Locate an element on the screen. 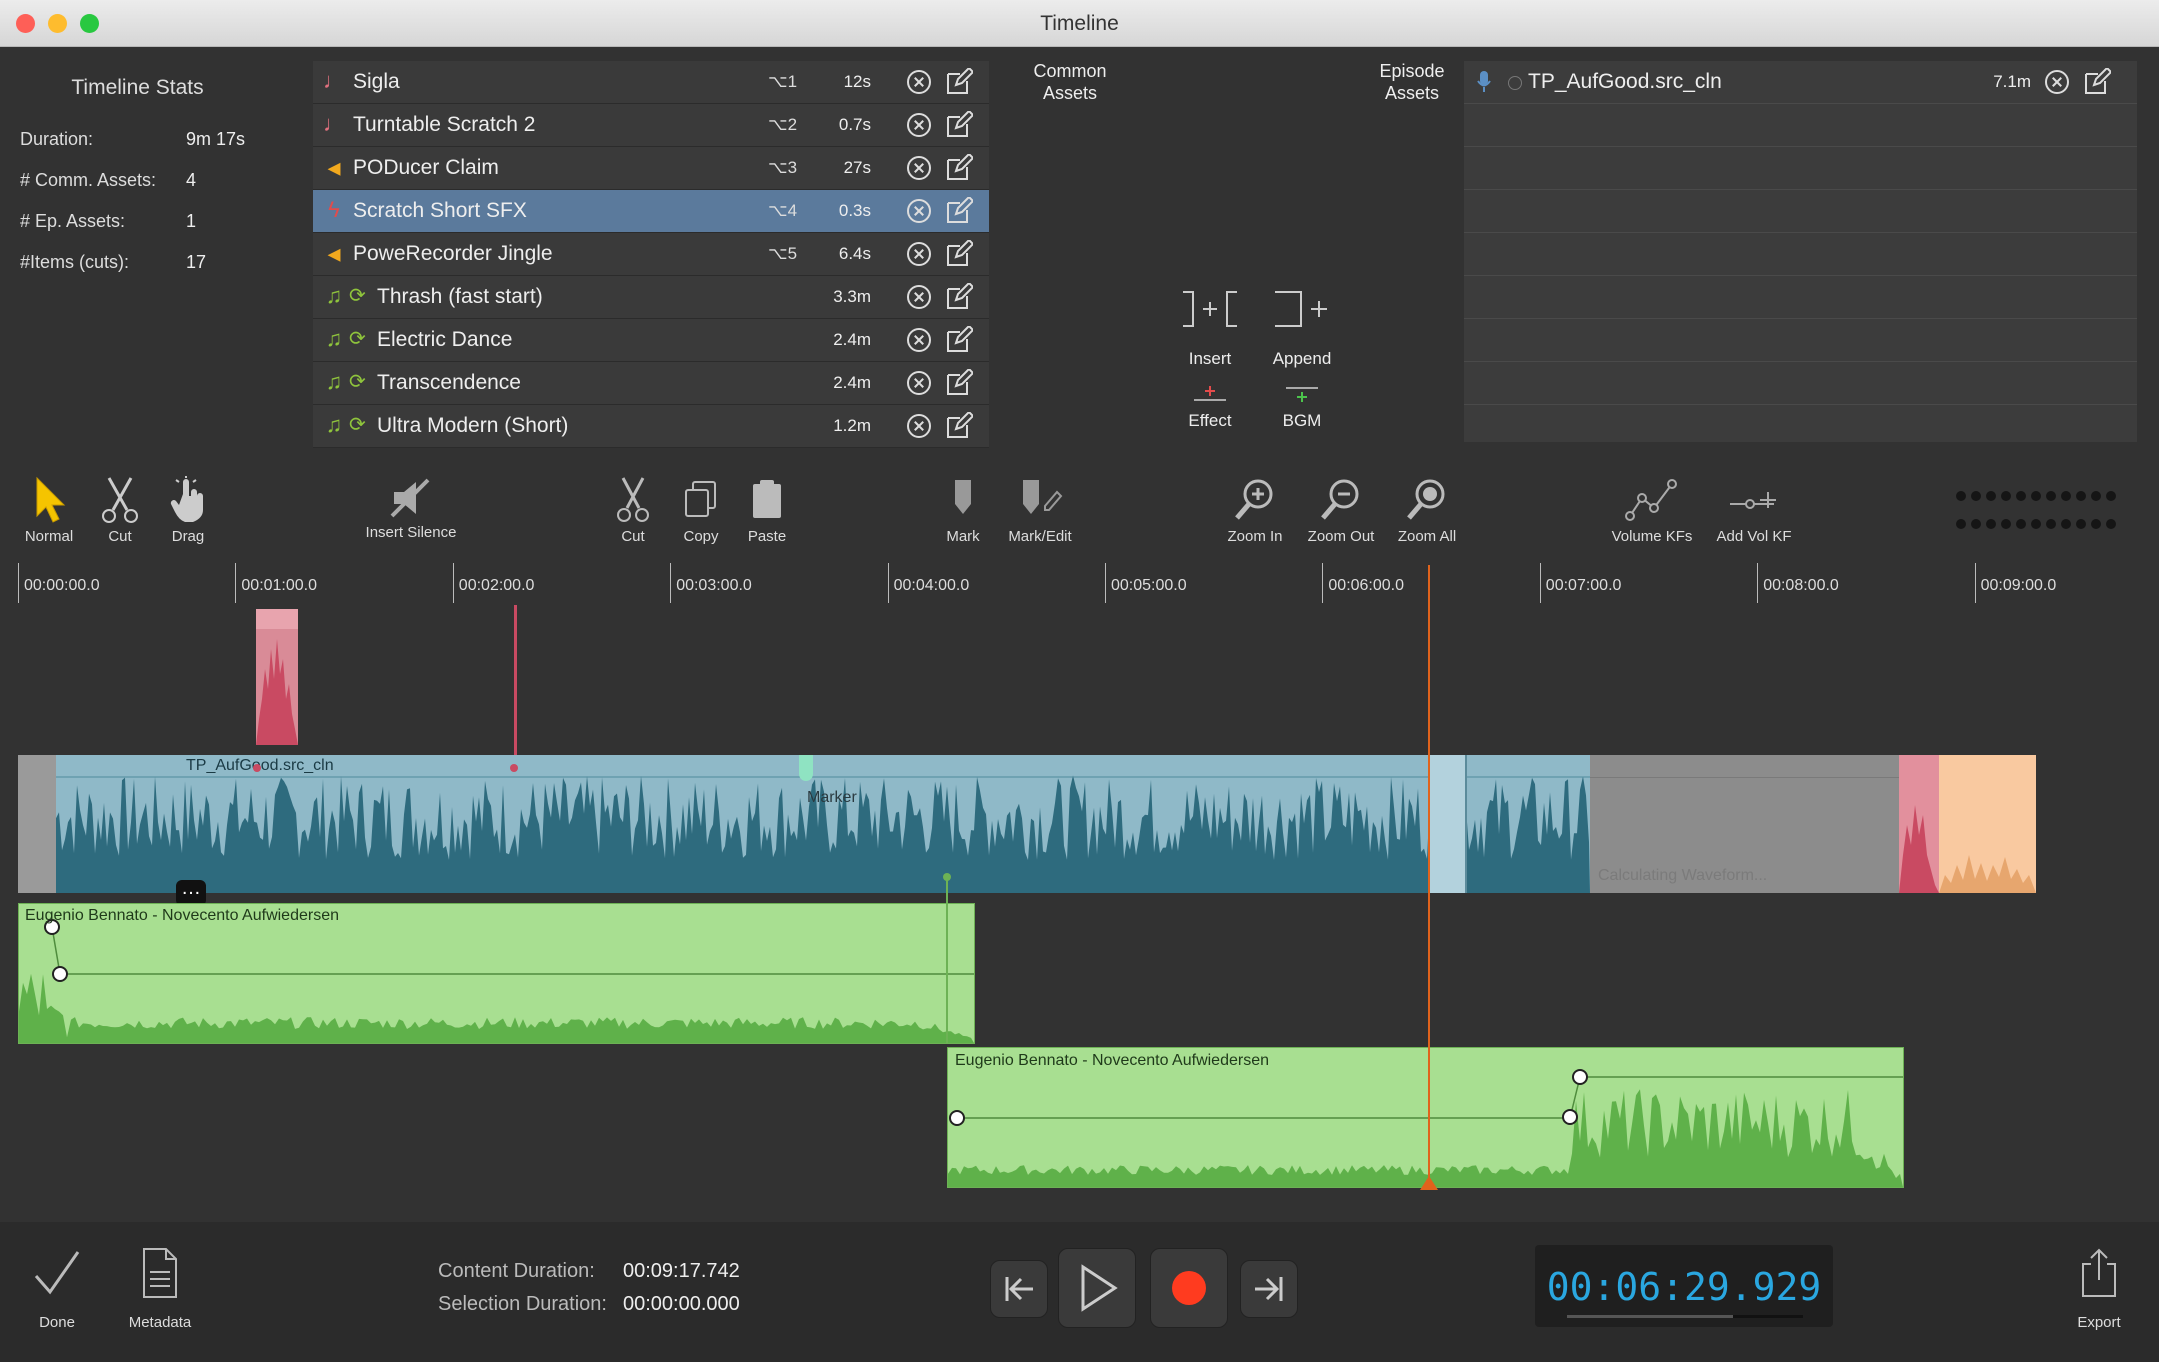 Image resolution: width=2159 pixels, height=1362 pixels. bgm-button: BGM is located at coordinates (1302, 406).